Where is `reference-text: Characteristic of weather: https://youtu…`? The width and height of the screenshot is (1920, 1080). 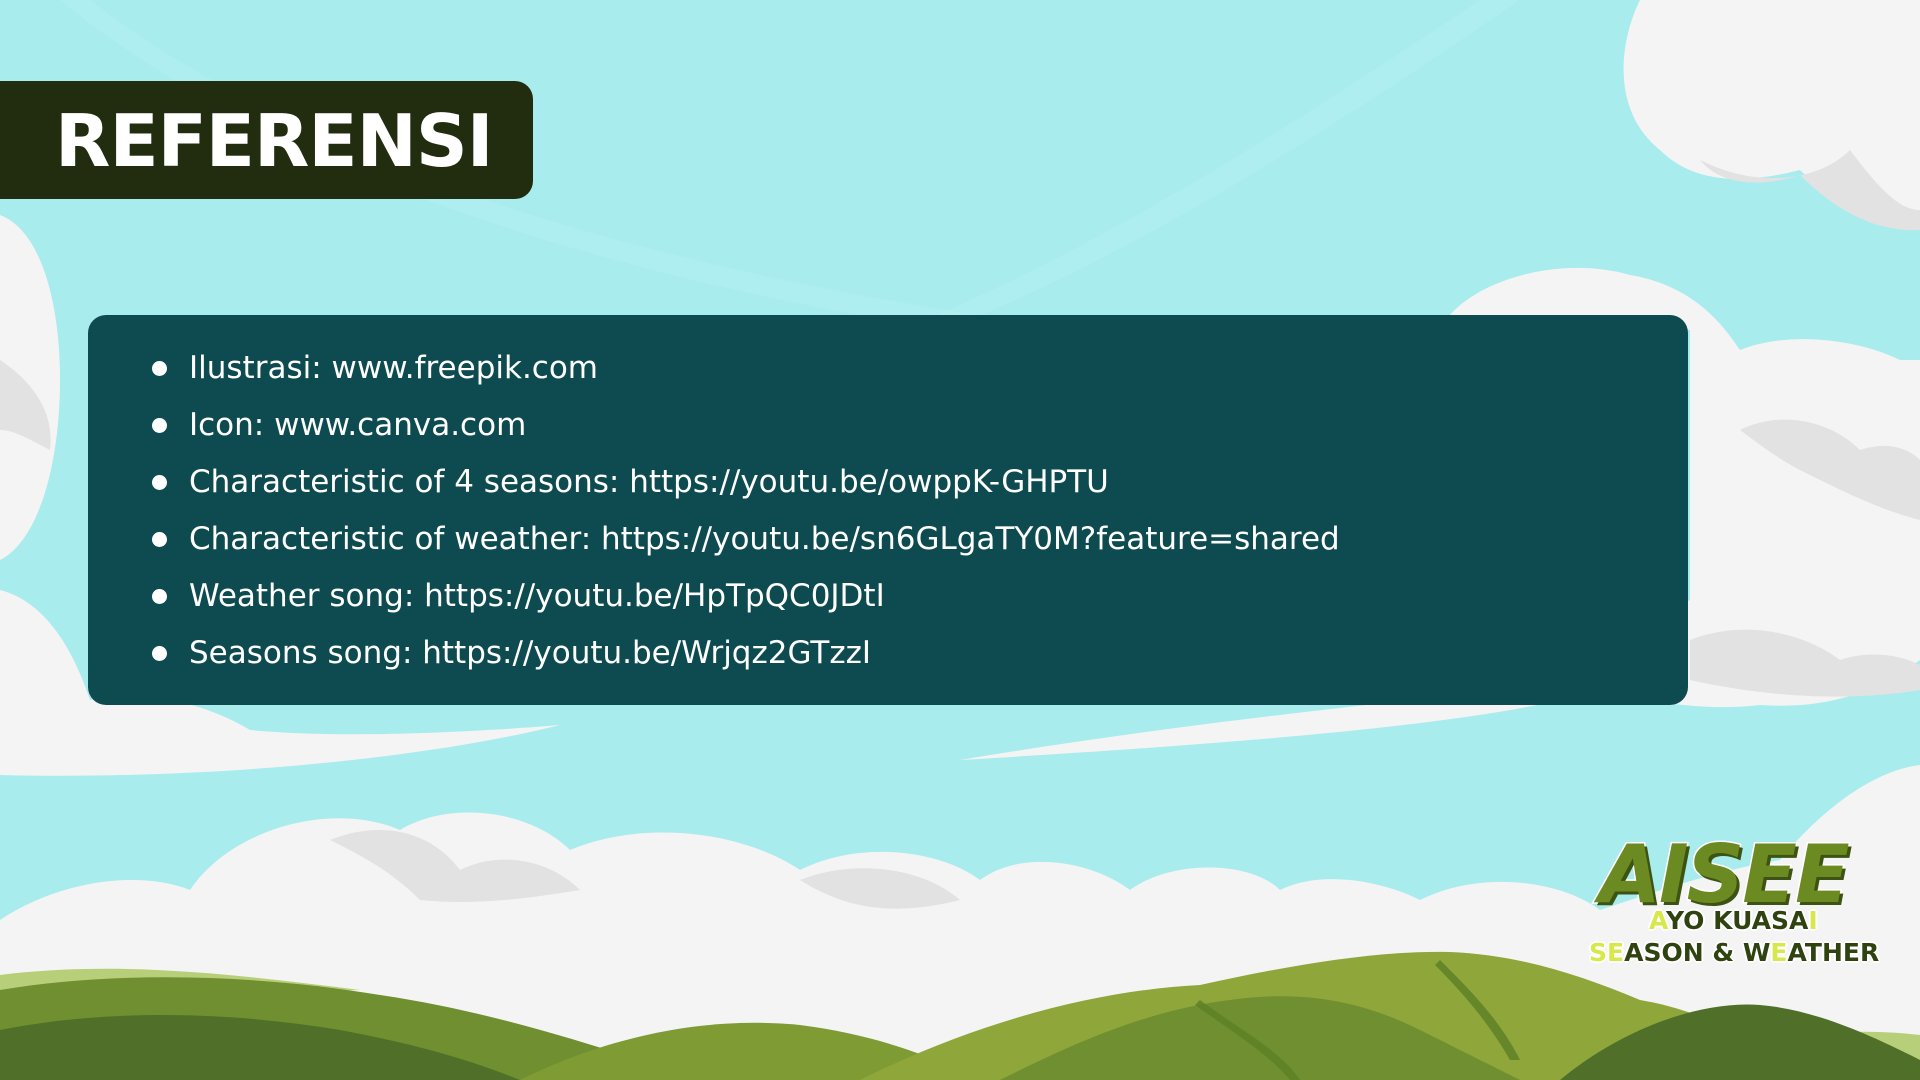 reference-text: Characteristic of weather: https://youtu… is located at coordinates (764, 539).